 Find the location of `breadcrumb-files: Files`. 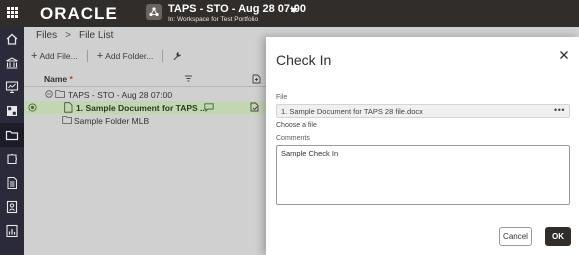

breadcrumb-files: Files is located at coordinates (46, 35).